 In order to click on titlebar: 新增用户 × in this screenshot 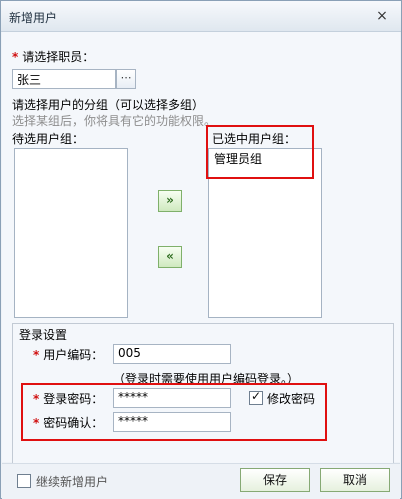, I will do `click(201, 16)`.